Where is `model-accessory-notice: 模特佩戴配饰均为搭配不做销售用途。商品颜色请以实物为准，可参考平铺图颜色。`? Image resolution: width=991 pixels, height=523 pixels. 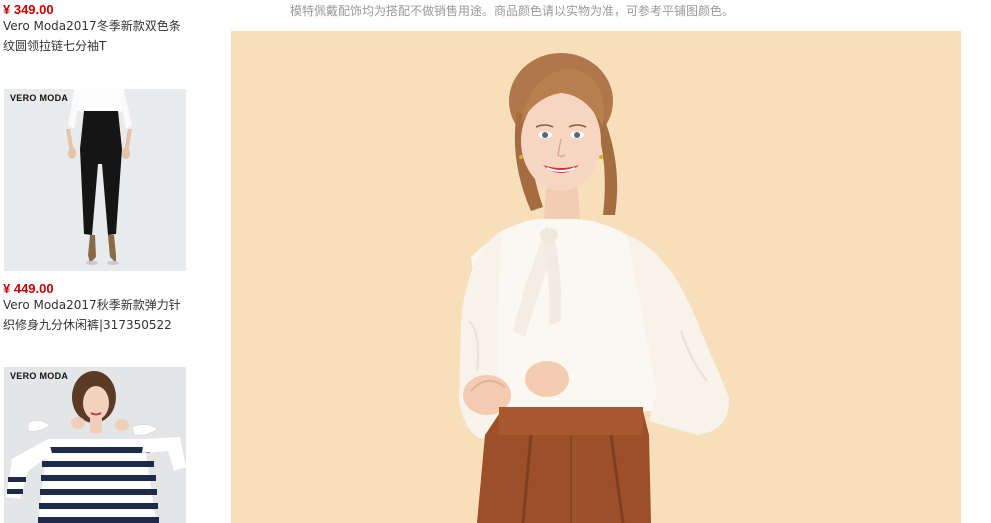
model-accessory-notice: 模特佩戴配饰均为搭配不做销售用途。商品颜色请以实物为准，可参考平铺图颜色。 is located at coordinates (512, 11).